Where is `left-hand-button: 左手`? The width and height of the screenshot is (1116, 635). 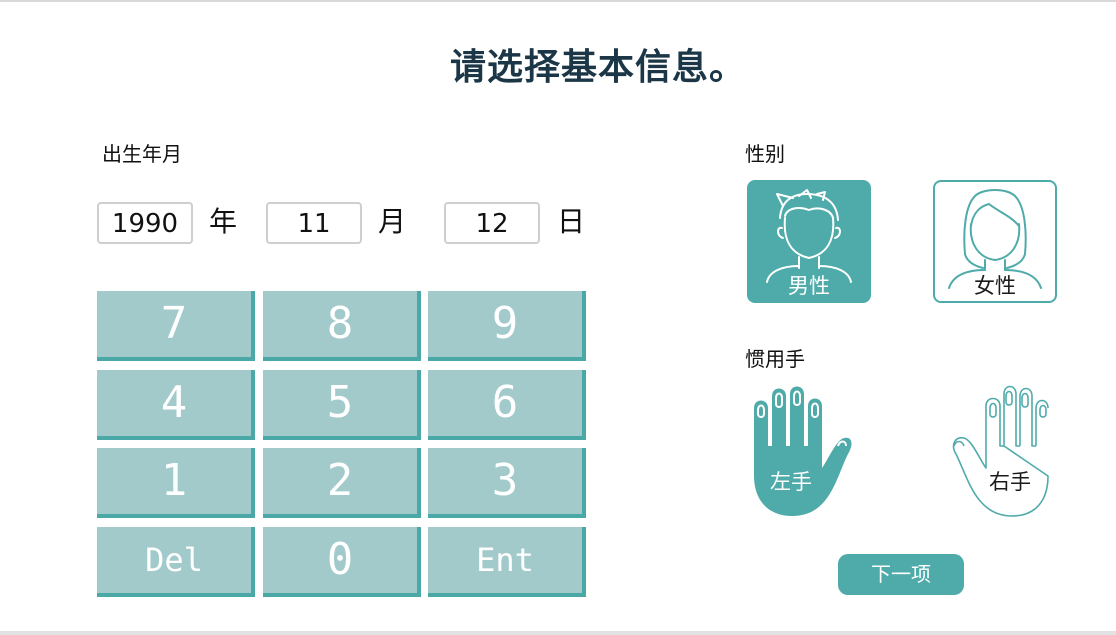
left-hand-button: 左手 is located at coordinates (813, 454).